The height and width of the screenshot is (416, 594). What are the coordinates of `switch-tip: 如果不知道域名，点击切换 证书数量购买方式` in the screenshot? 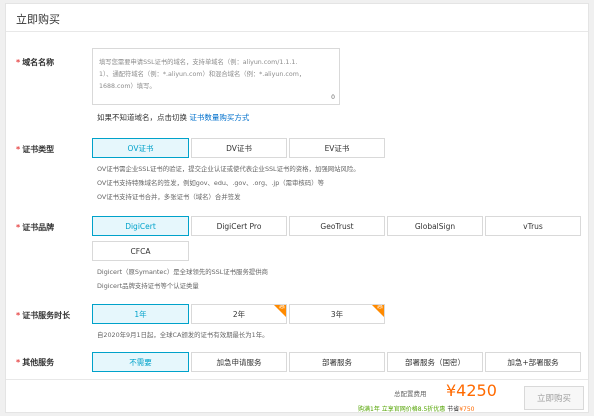 It's located at (173, 117).